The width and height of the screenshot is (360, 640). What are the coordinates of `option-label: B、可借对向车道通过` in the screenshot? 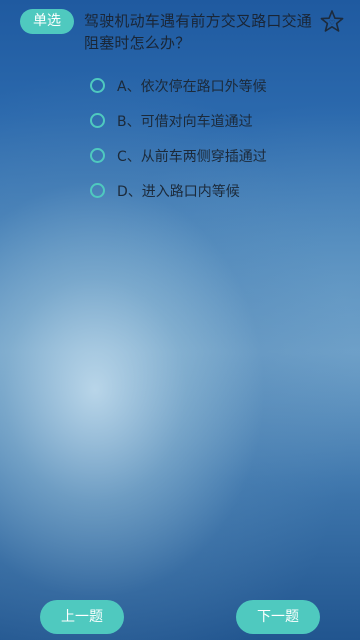 It's located at (185, 121).